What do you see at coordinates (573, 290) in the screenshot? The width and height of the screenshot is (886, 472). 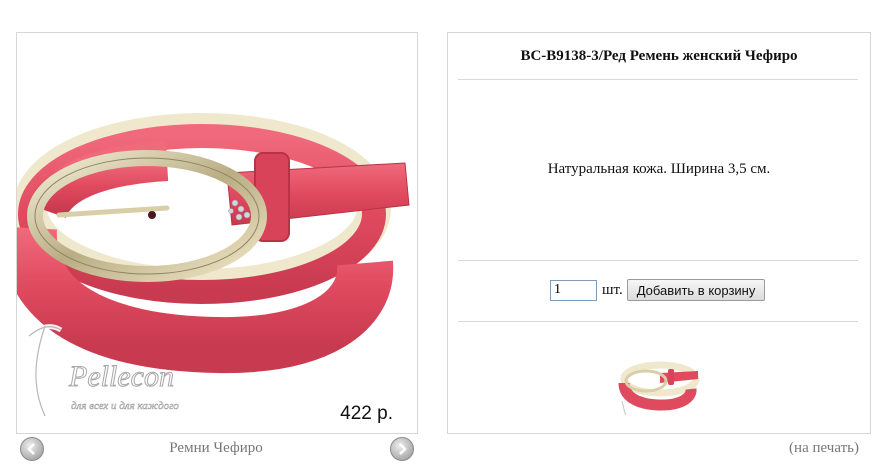 I see `quantity-input` at bounding box center [573, 290].